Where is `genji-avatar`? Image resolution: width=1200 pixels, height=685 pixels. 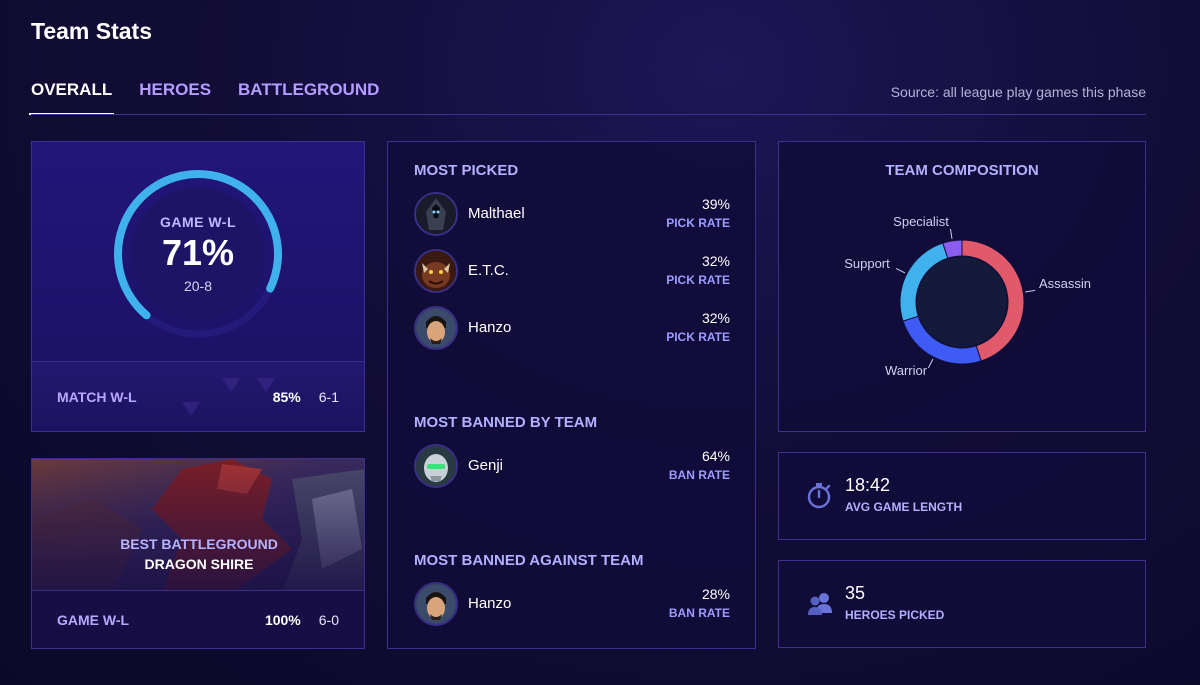 genji-avatar is located at coordinates (436, 466).